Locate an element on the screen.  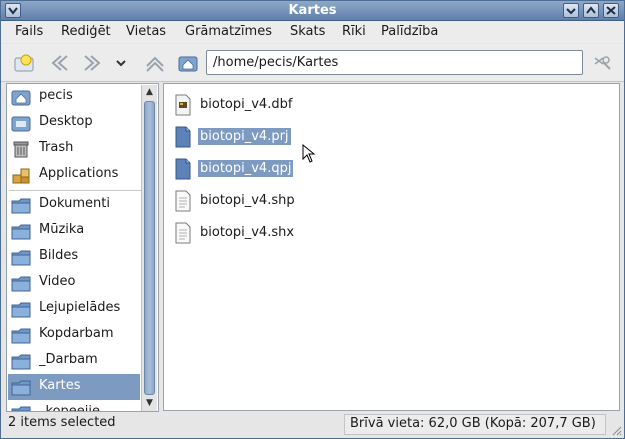
menu-places: Vietas is located at coordinates (146, 31).